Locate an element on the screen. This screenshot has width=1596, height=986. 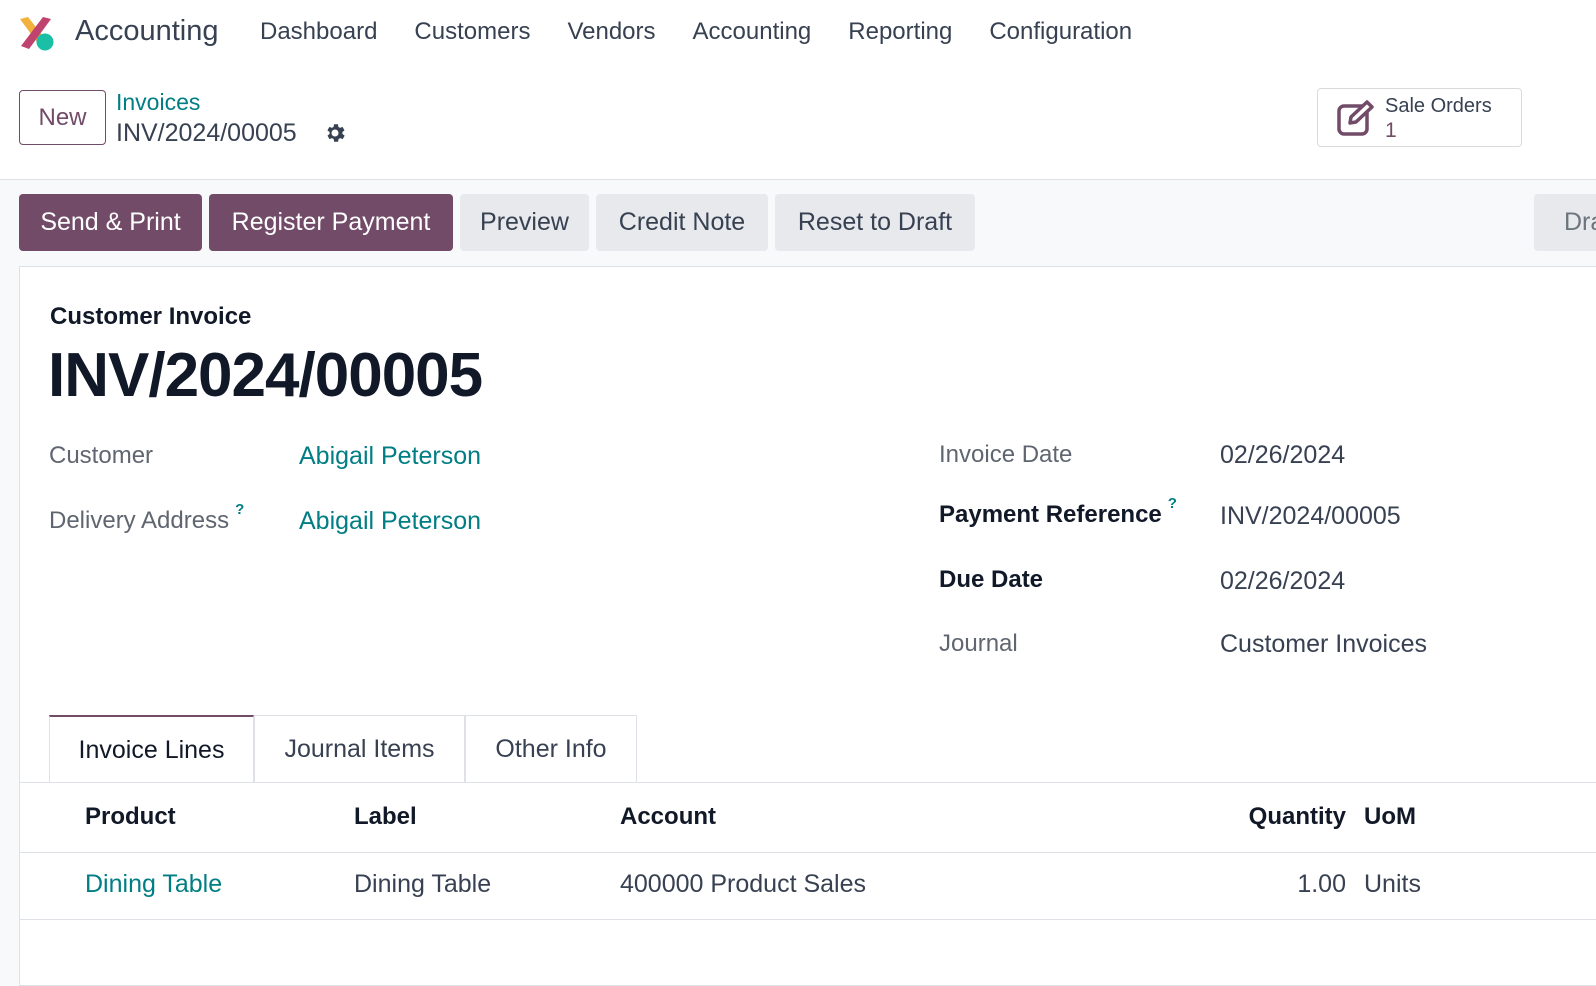
table-header-divider is located at coordinates (808, 852).